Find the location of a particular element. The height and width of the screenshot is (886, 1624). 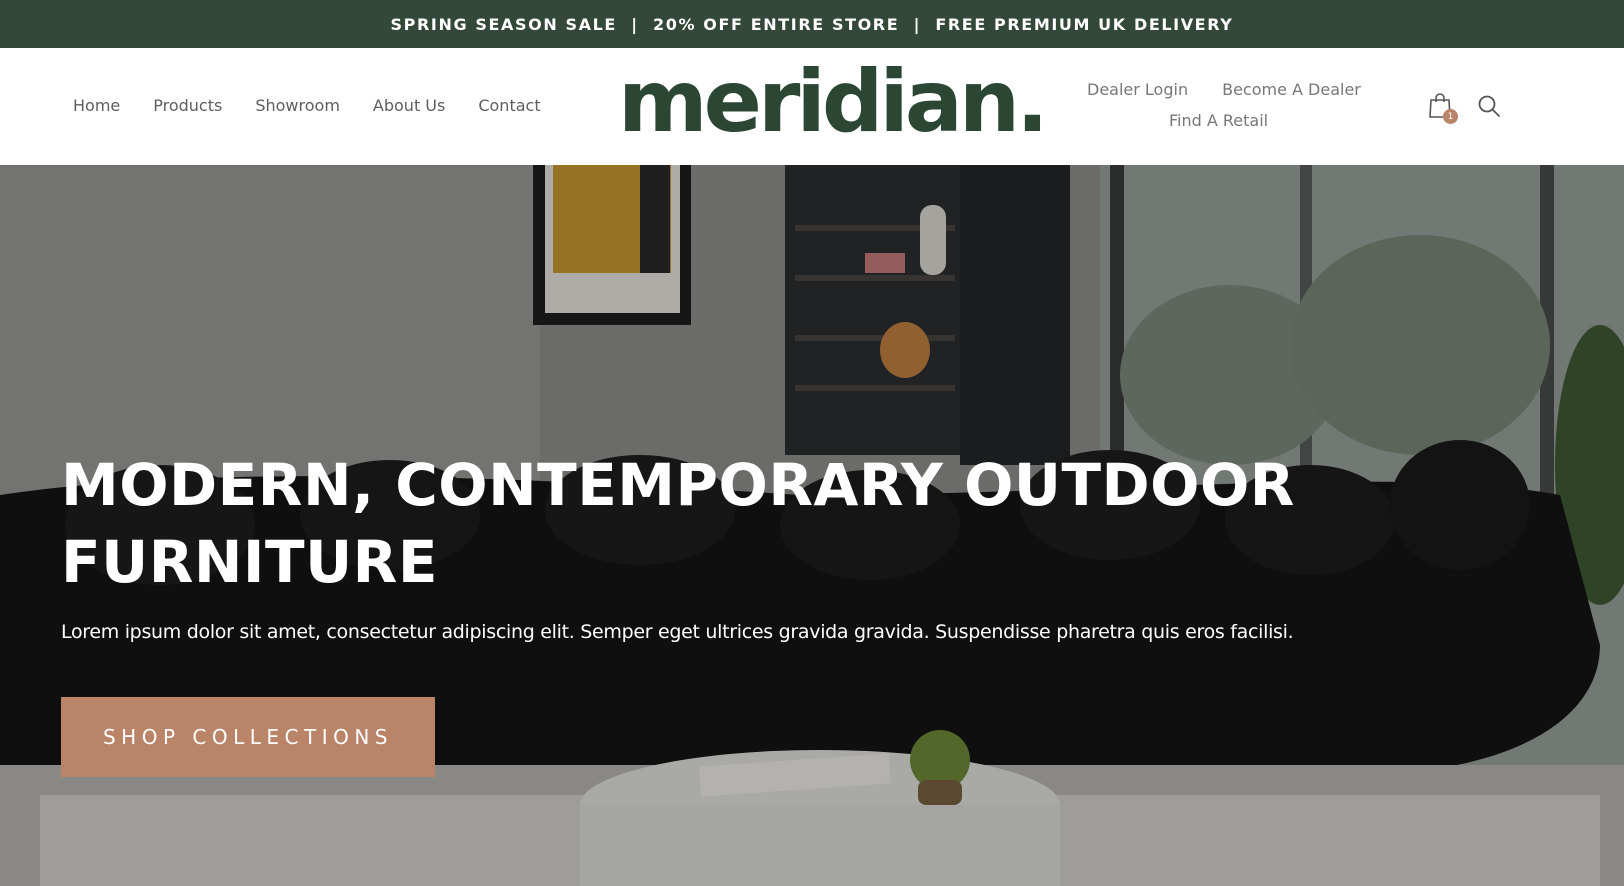

logo-text: meridian is located at coordinates (819, 102).